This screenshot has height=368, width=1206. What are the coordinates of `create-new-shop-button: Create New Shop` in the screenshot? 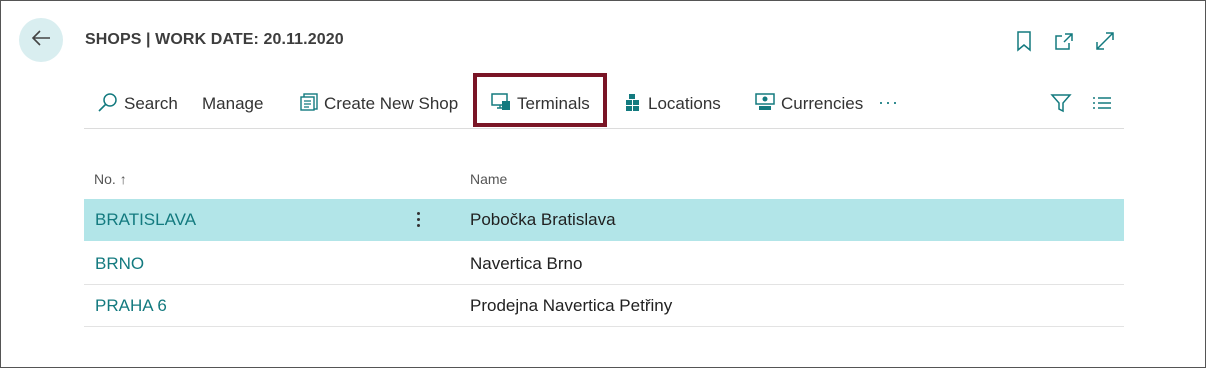 It's located at (378, 104).